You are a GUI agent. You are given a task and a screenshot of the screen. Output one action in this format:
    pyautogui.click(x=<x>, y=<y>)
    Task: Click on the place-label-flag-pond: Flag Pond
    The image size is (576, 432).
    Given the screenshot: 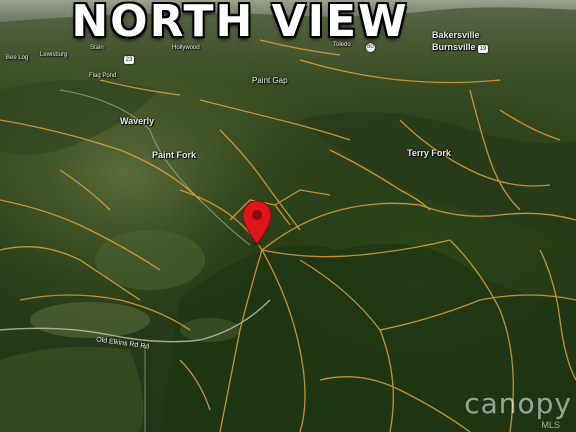 What is the action you would take?
    pyautogui.click(x=103, y=76)
    